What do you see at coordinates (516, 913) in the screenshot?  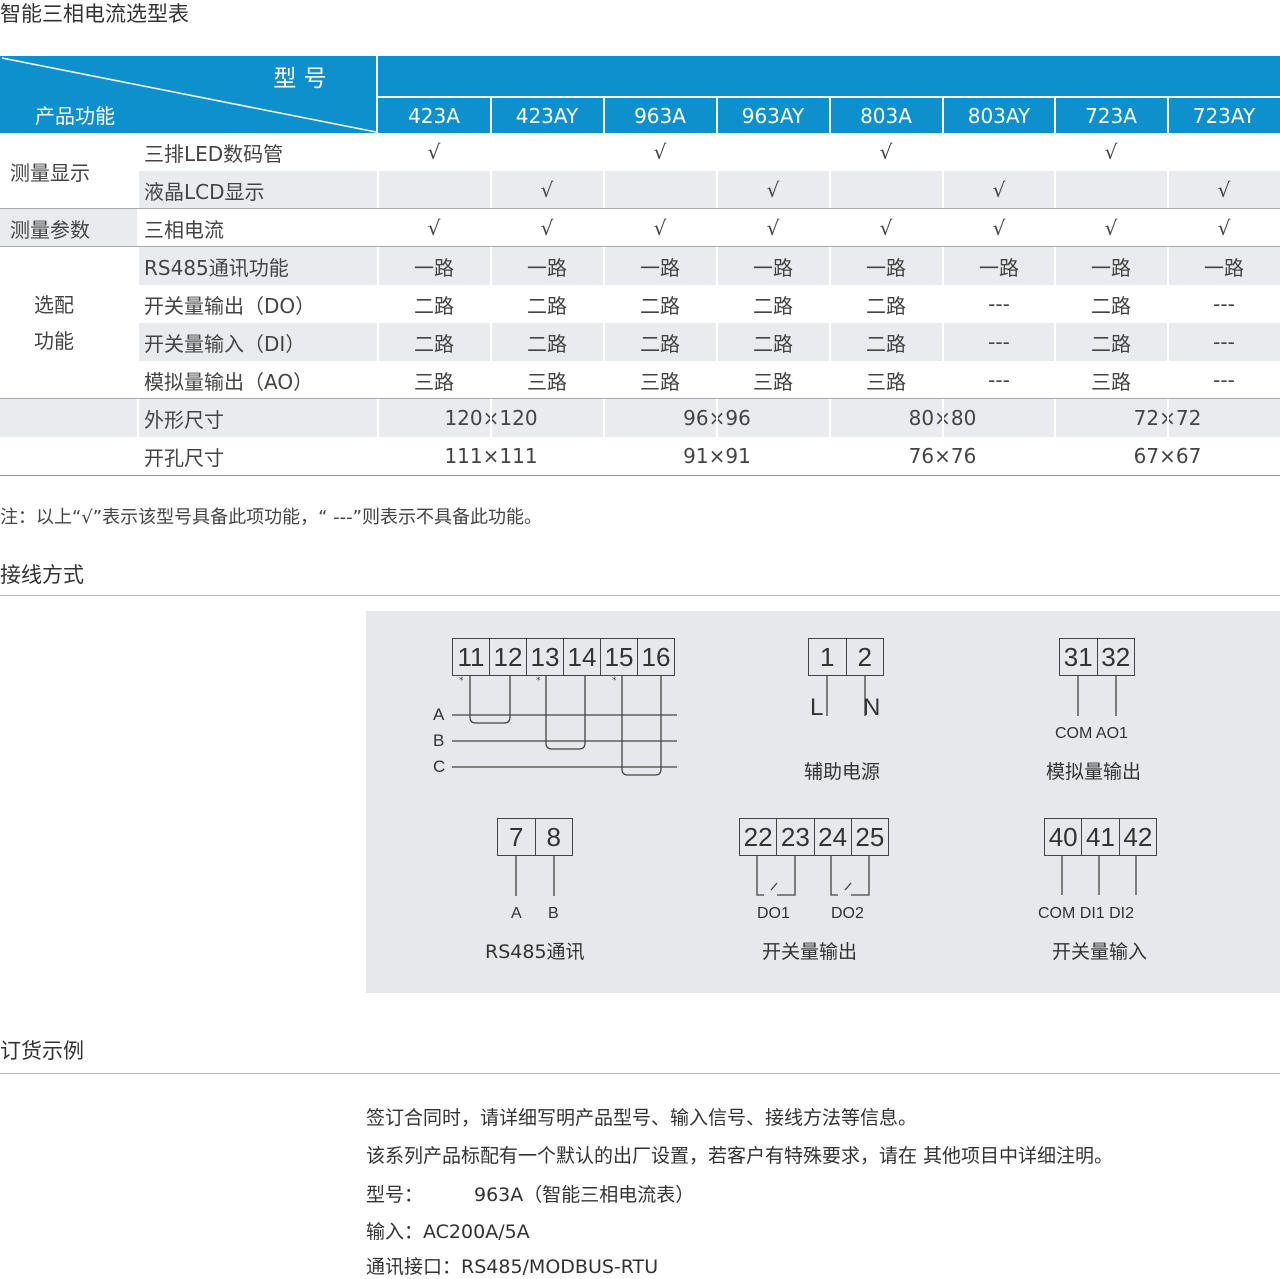 I see `rs485-a-label: A` at bounding box center [516, 913].